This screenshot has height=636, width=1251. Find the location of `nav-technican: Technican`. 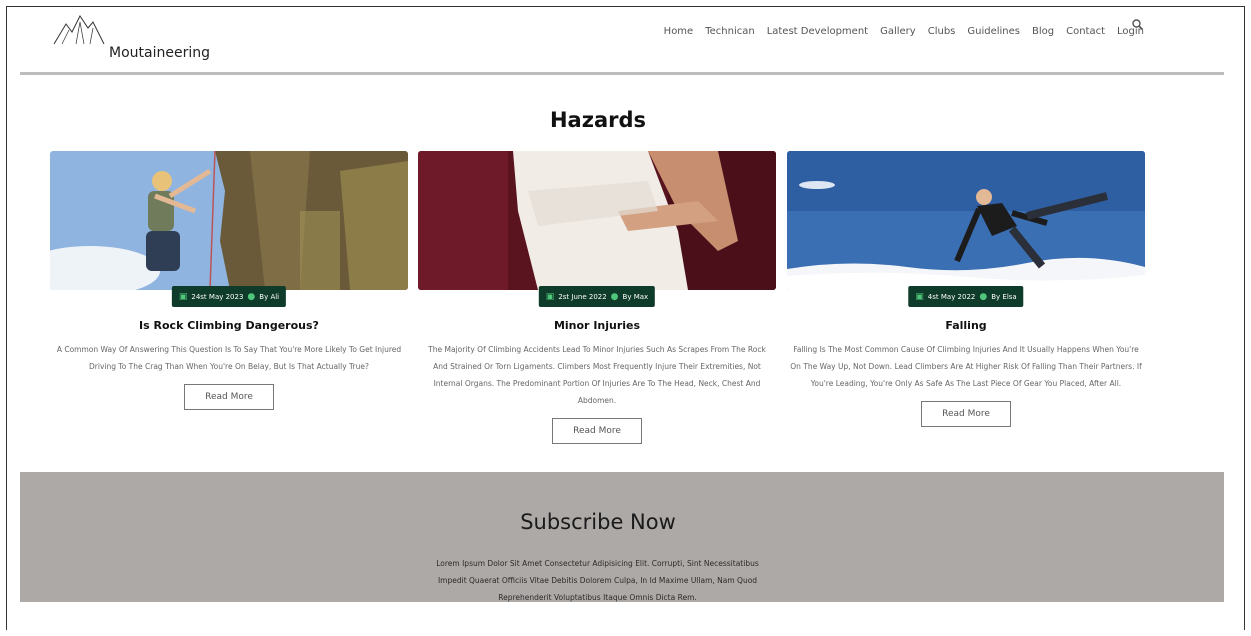

nav-technican: Technican is located at coordinates (729, 31).